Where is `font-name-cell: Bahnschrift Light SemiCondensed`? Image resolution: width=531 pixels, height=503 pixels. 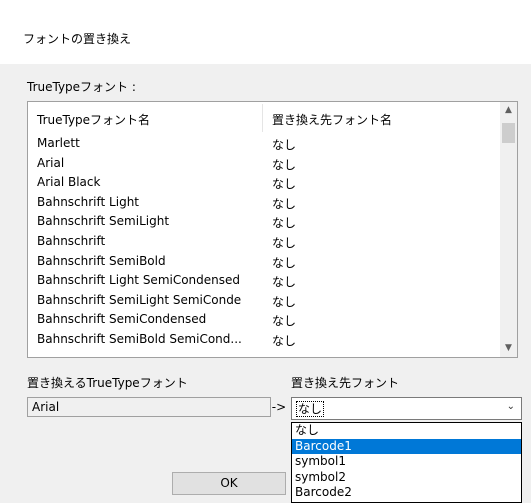
font-name-cell: Bahnschrift Light SemiCondensed is located at coordinates (139, 280).